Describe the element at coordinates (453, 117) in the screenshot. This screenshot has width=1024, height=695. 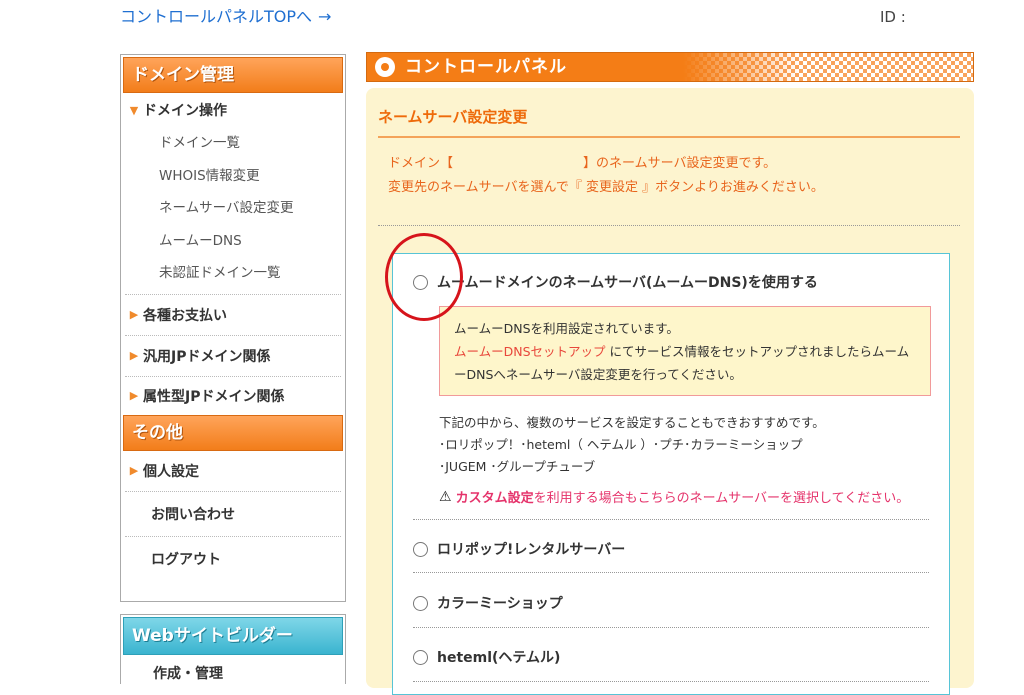
I see `section-title: ネームサーバ設定変更` at that location.